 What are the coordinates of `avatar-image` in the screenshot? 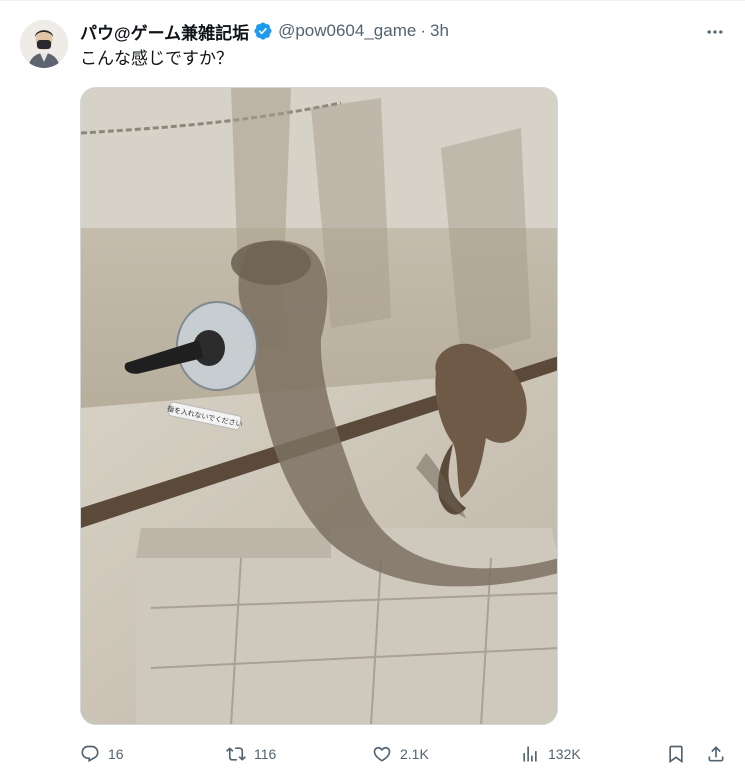 It's located at (44, 44).